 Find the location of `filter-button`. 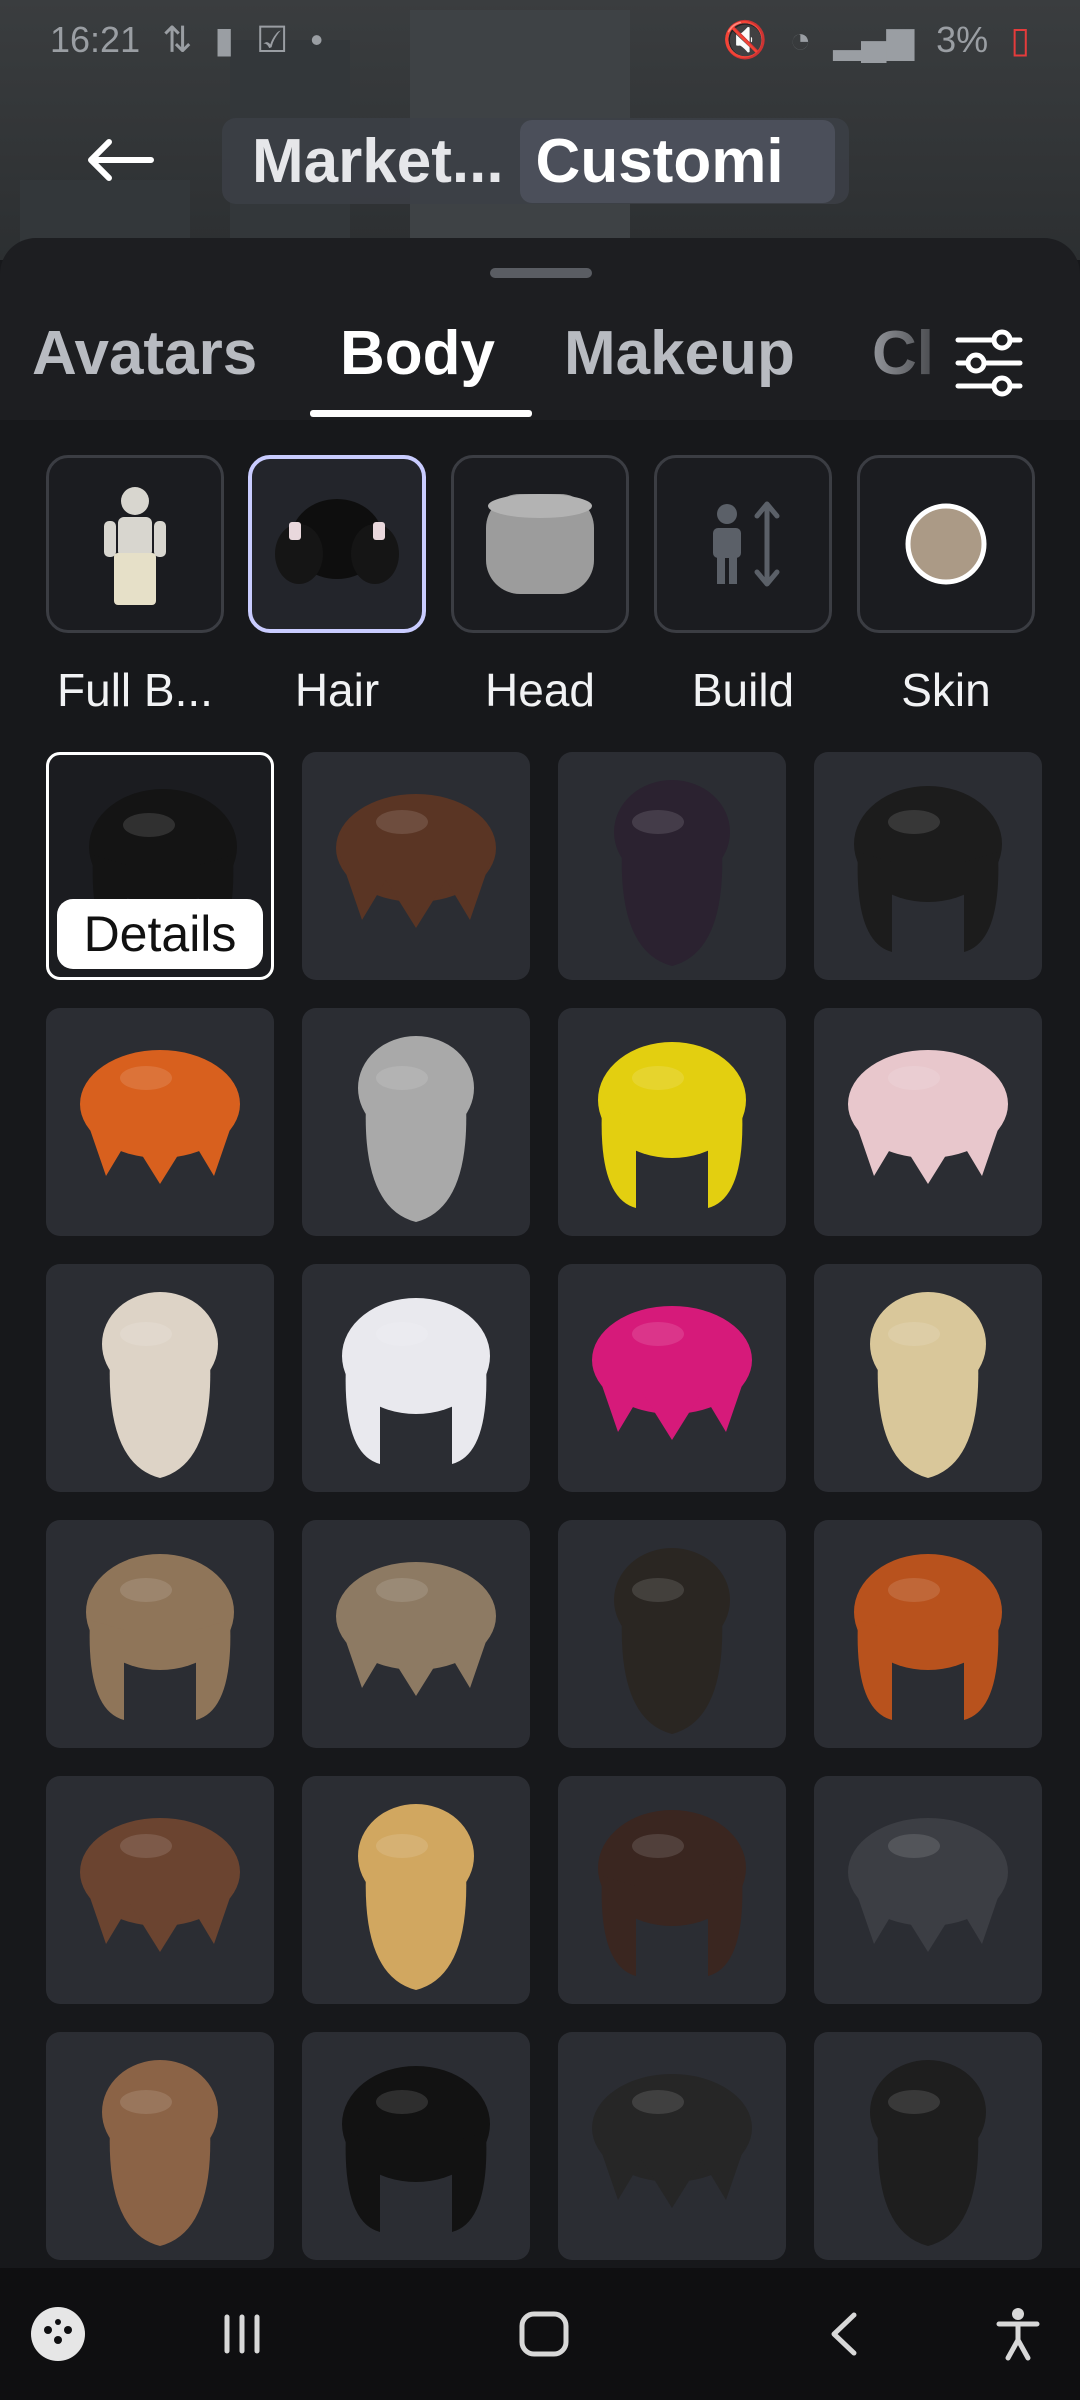

filter-button is located at coordinates (989, 363).